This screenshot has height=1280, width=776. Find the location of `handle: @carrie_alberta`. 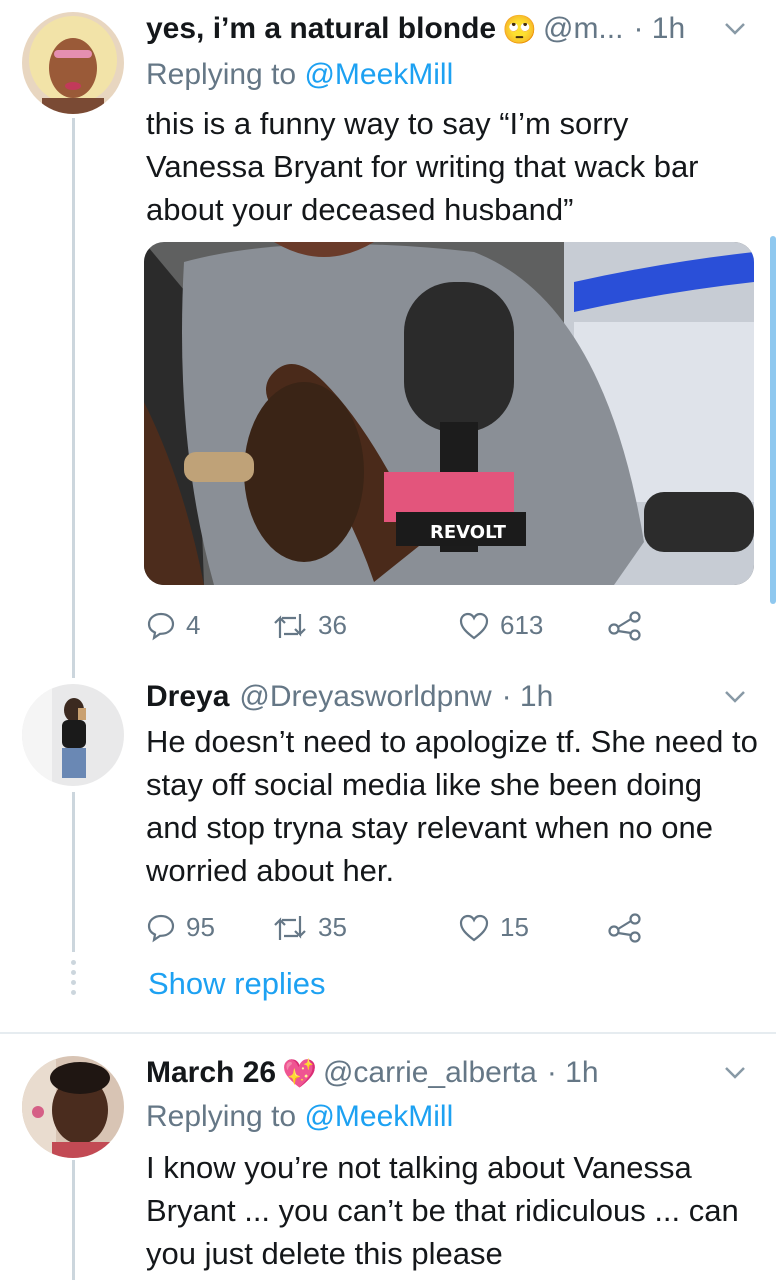

handle: @carrie_alberta is located at coordinates (430, 1073).